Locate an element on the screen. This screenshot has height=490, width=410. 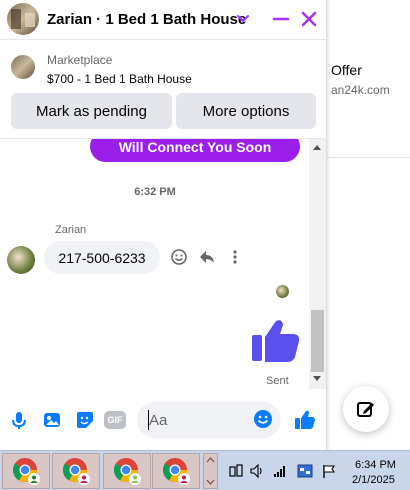
mark-as-pending-button: Mark as pending is located at coordinates (91, 111).